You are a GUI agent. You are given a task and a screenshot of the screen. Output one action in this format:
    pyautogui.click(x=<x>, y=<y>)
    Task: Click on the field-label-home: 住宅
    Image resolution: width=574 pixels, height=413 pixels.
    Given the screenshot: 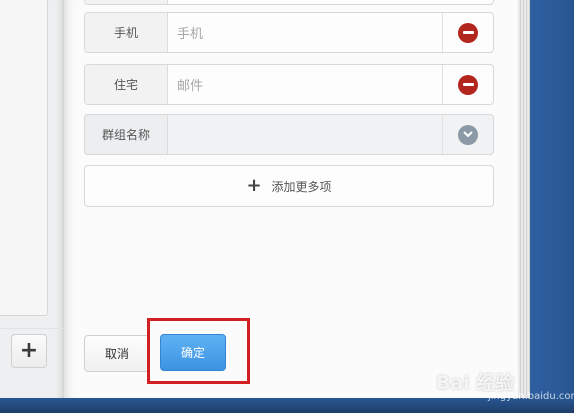 What is the action you would take?
    pyautogui.click(x=126, y=84)
    